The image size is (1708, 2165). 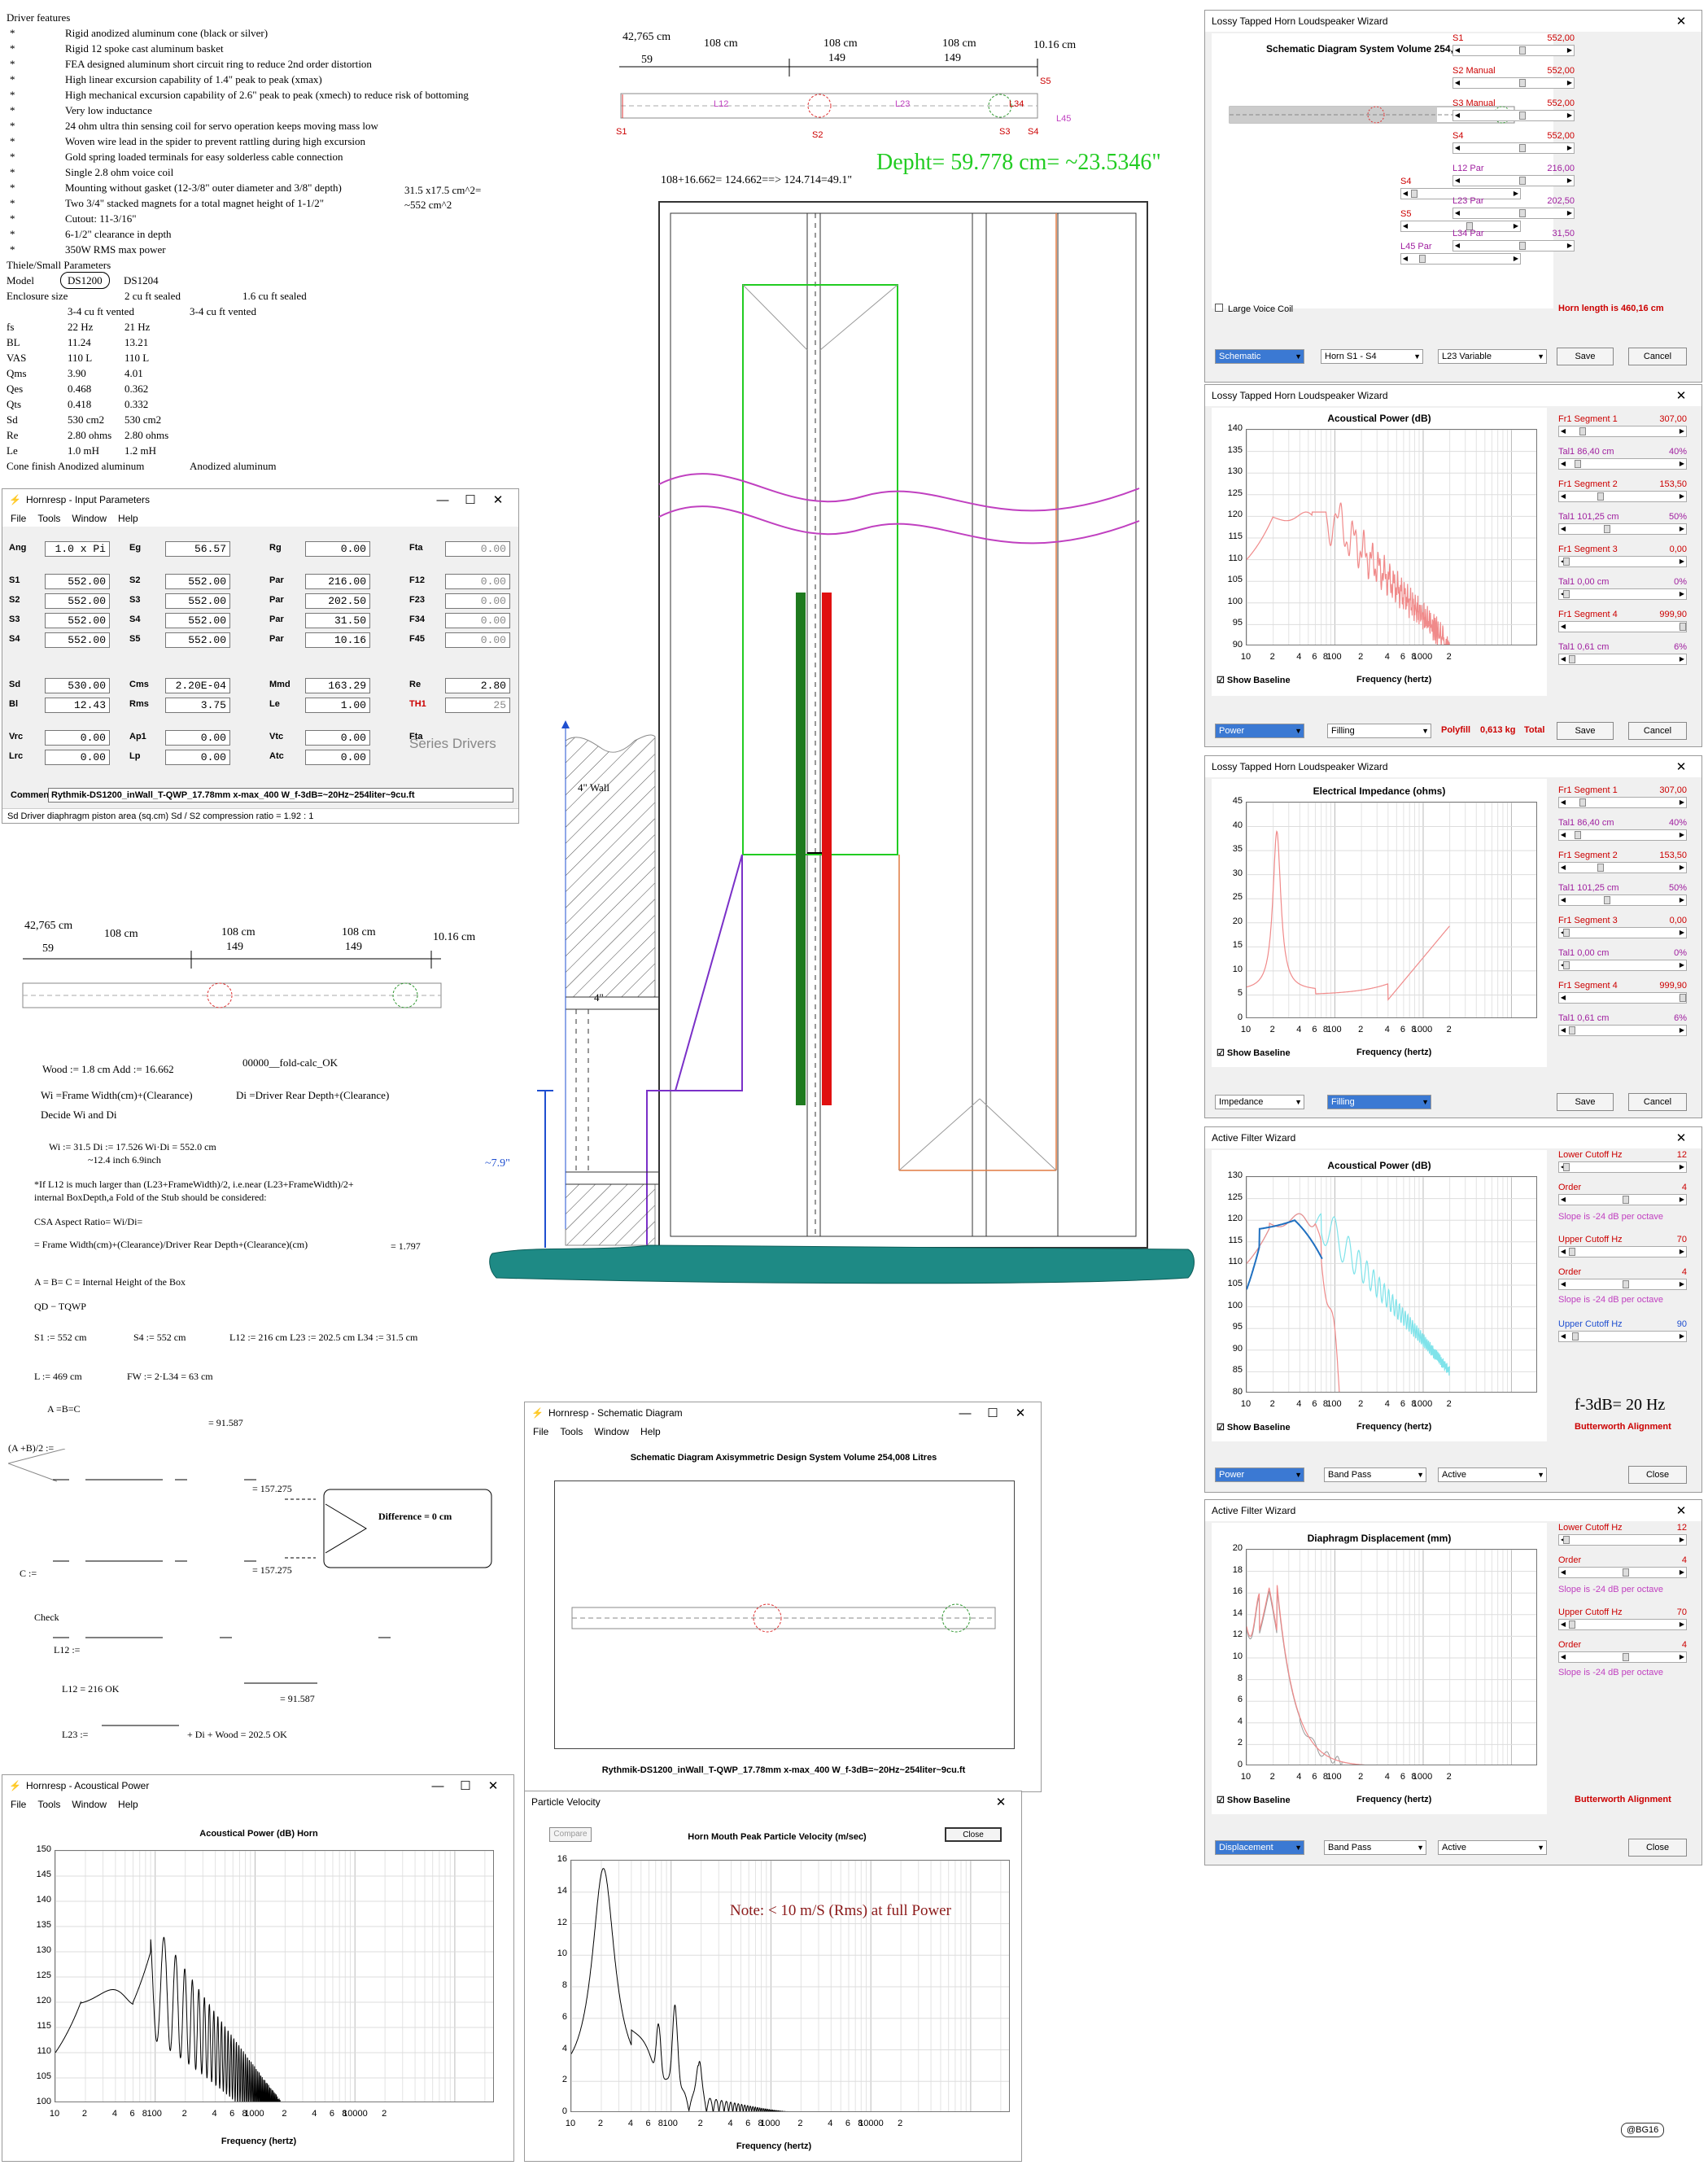 What do you see at coordinates (1493, 1474) in the screenshot?
I see `dropdown-active: Active ▼` at bounding box center [1493, 1474].